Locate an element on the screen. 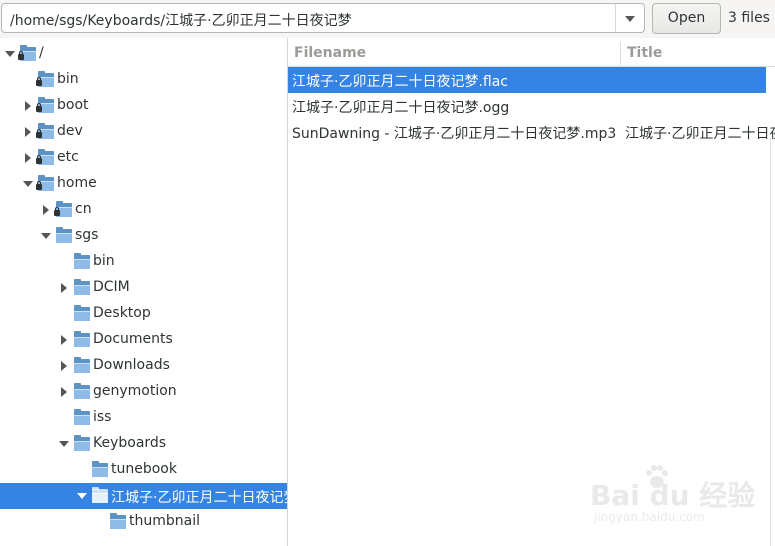 Image resolution: width=775 pixels, height=546 pixels. tree-item-label: Keyboards is located at coordinates (130, 443).